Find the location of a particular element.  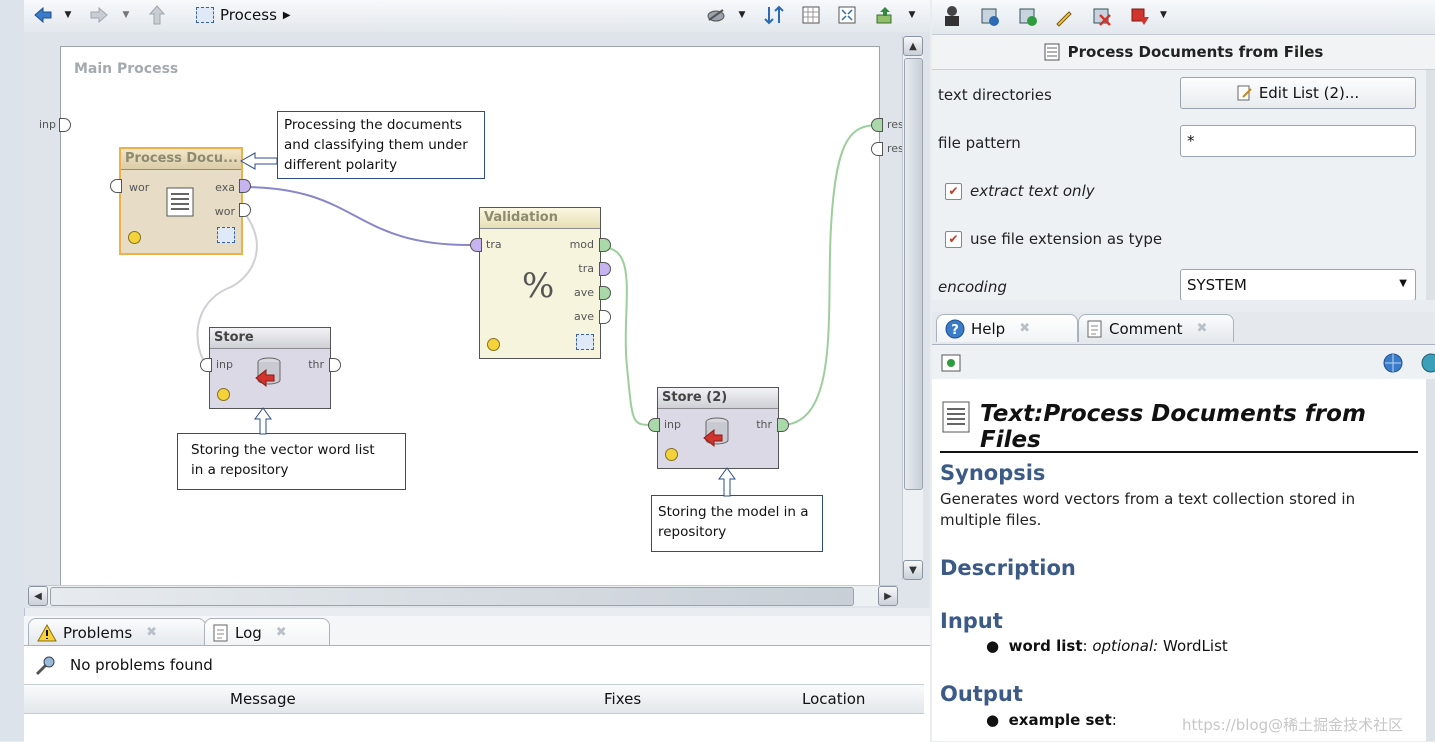

online-help-icon is located at coordinates (1393, 363).